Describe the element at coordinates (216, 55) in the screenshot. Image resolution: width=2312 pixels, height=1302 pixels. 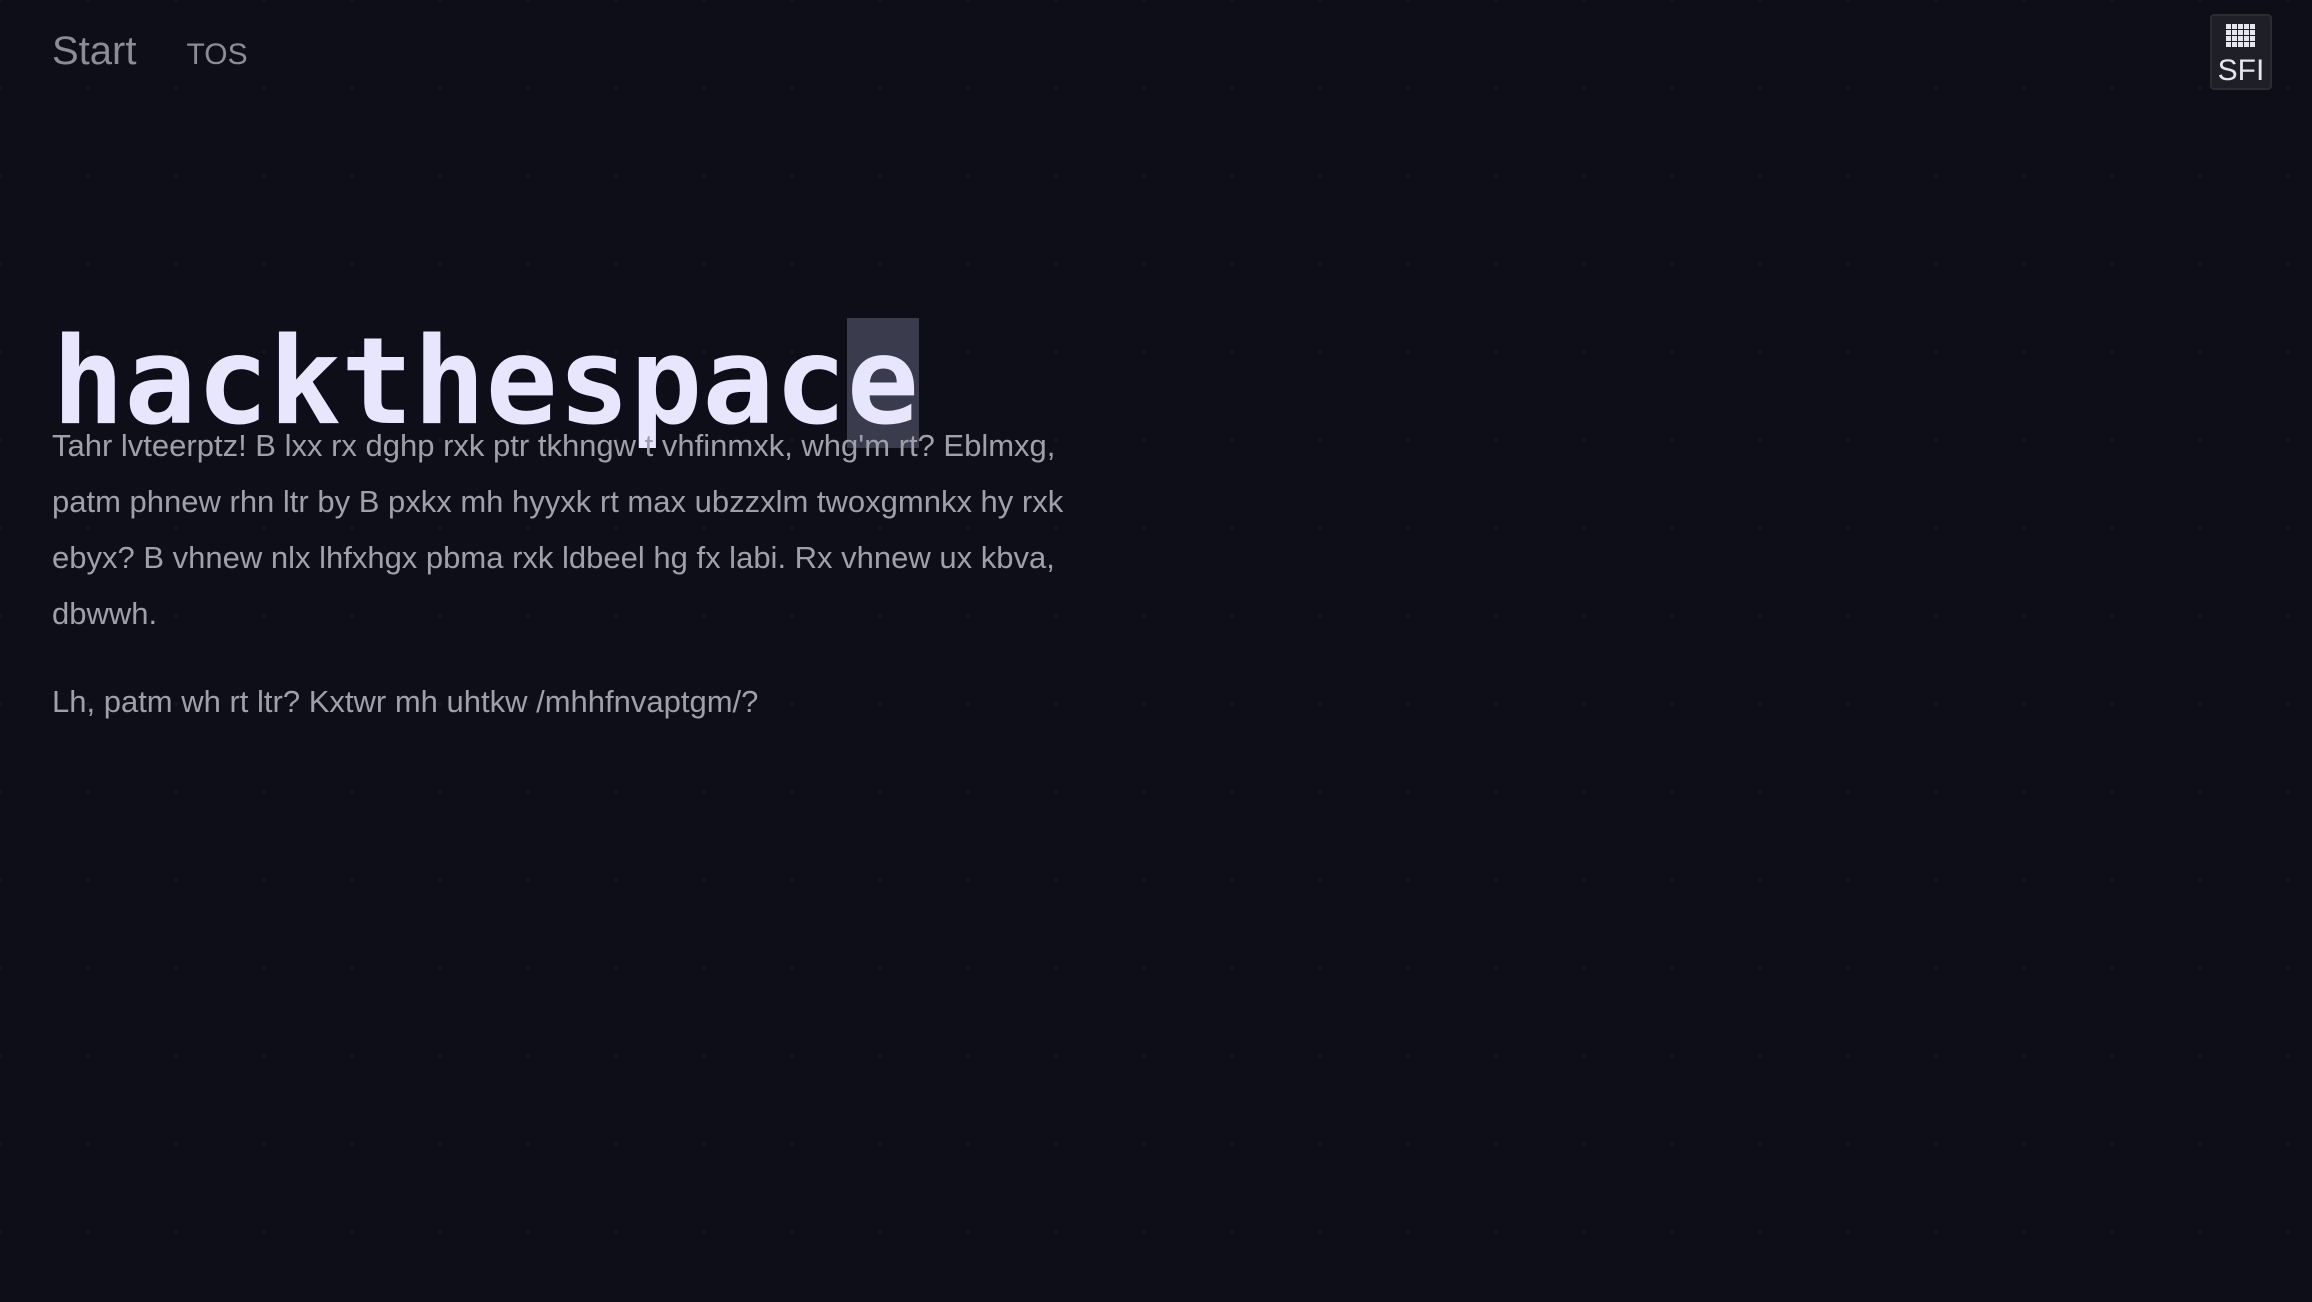
I see `nav-tos-link: TOS` at that location.